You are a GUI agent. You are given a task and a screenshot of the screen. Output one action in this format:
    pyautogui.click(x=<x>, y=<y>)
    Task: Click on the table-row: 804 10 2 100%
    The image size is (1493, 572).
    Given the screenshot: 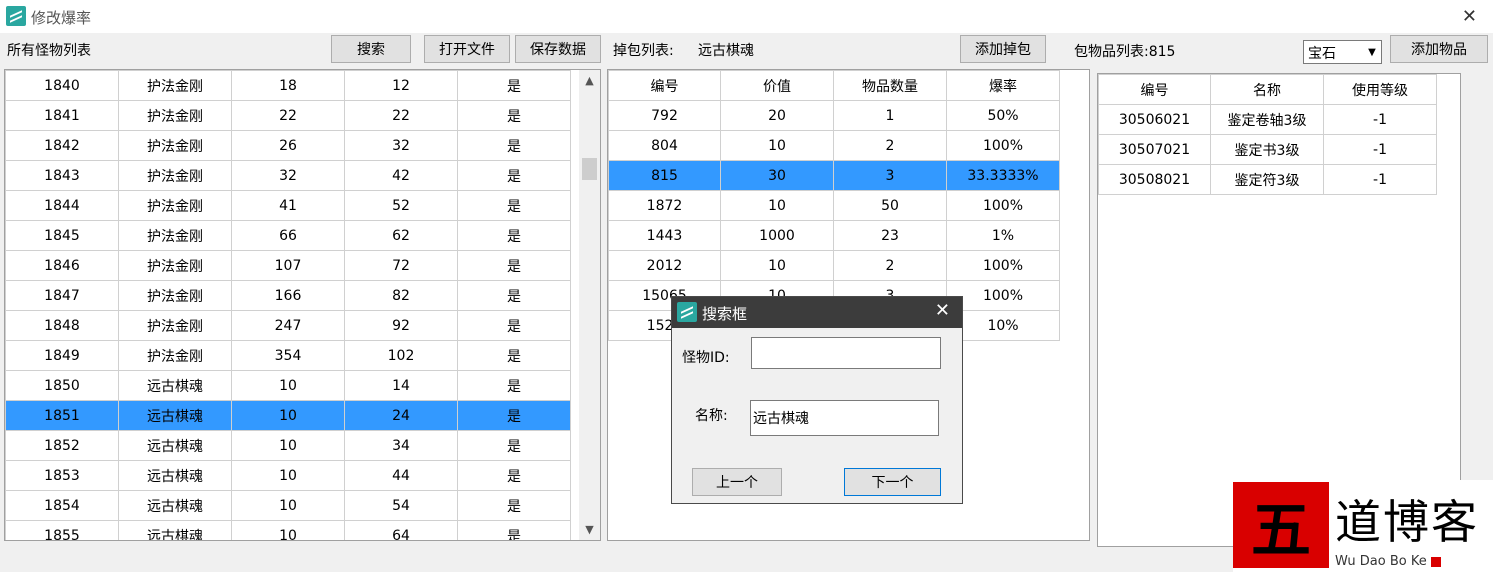 What is the action you would take?
    pyautogui.click(x=834, y=145)
    